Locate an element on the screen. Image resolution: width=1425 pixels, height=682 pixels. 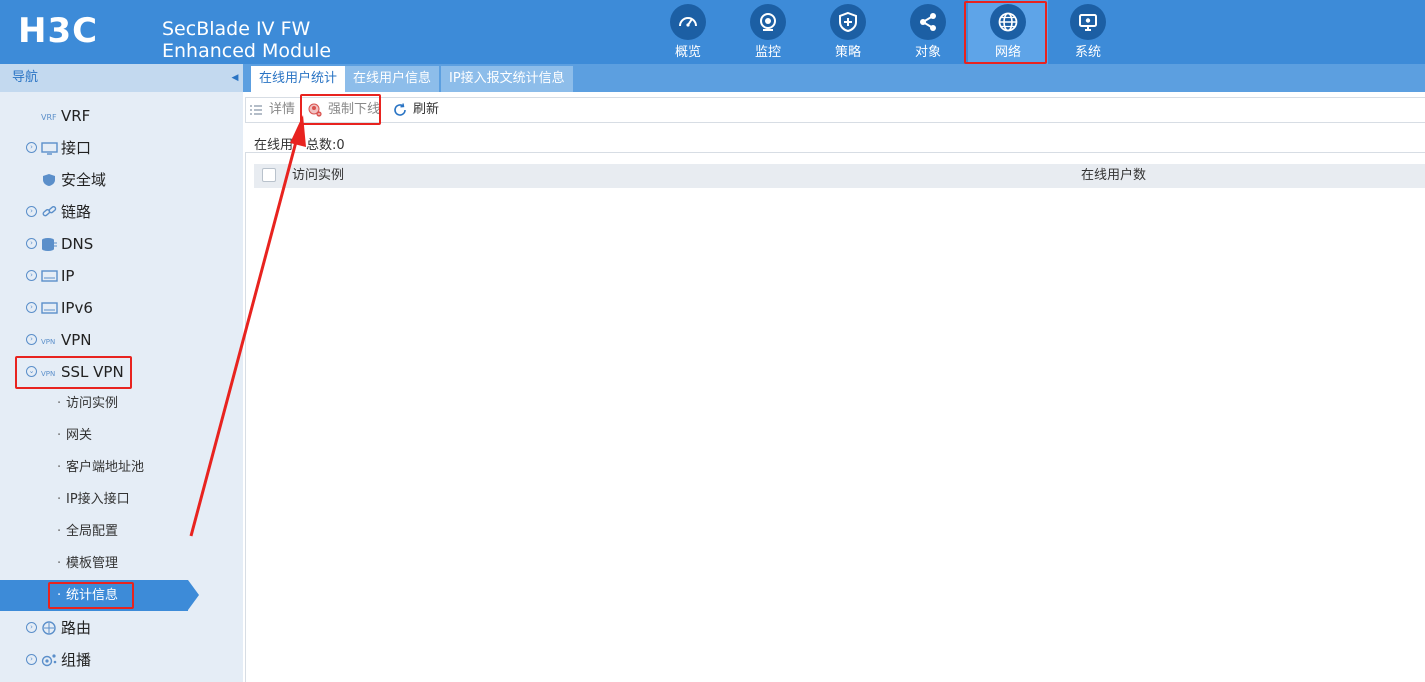
nav-policy: 策略 is located at coordinates (848, 32).